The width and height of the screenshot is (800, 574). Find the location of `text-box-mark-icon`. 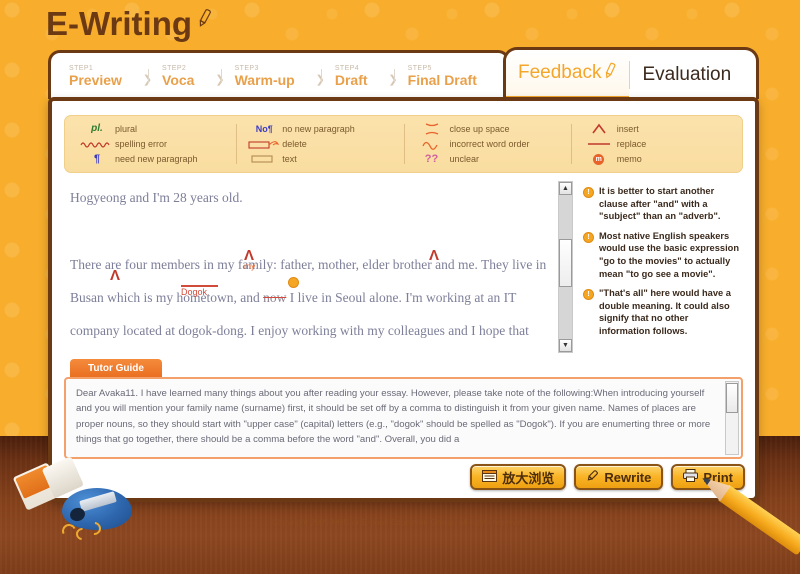

text-box-mark-icon is located at coordinates (264, 159).